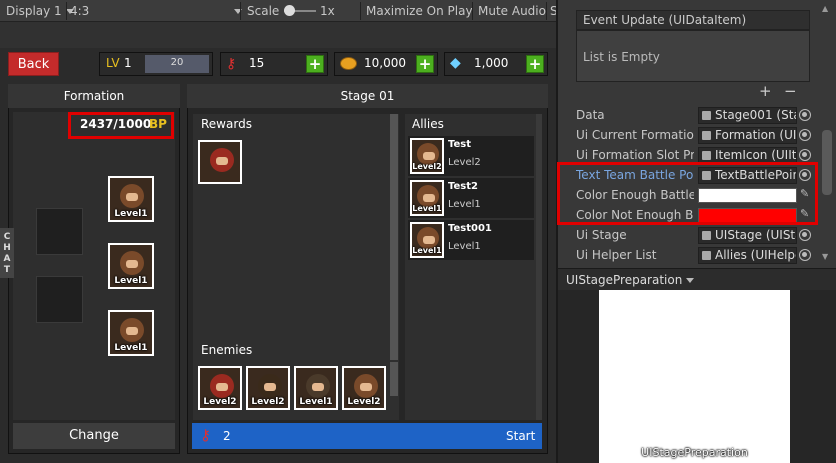 The image size is (836, 463). What do you see at coordinates (470, 228) in the screenshot?
I see `ally-name: Test001` at bounding box center [470, 228].